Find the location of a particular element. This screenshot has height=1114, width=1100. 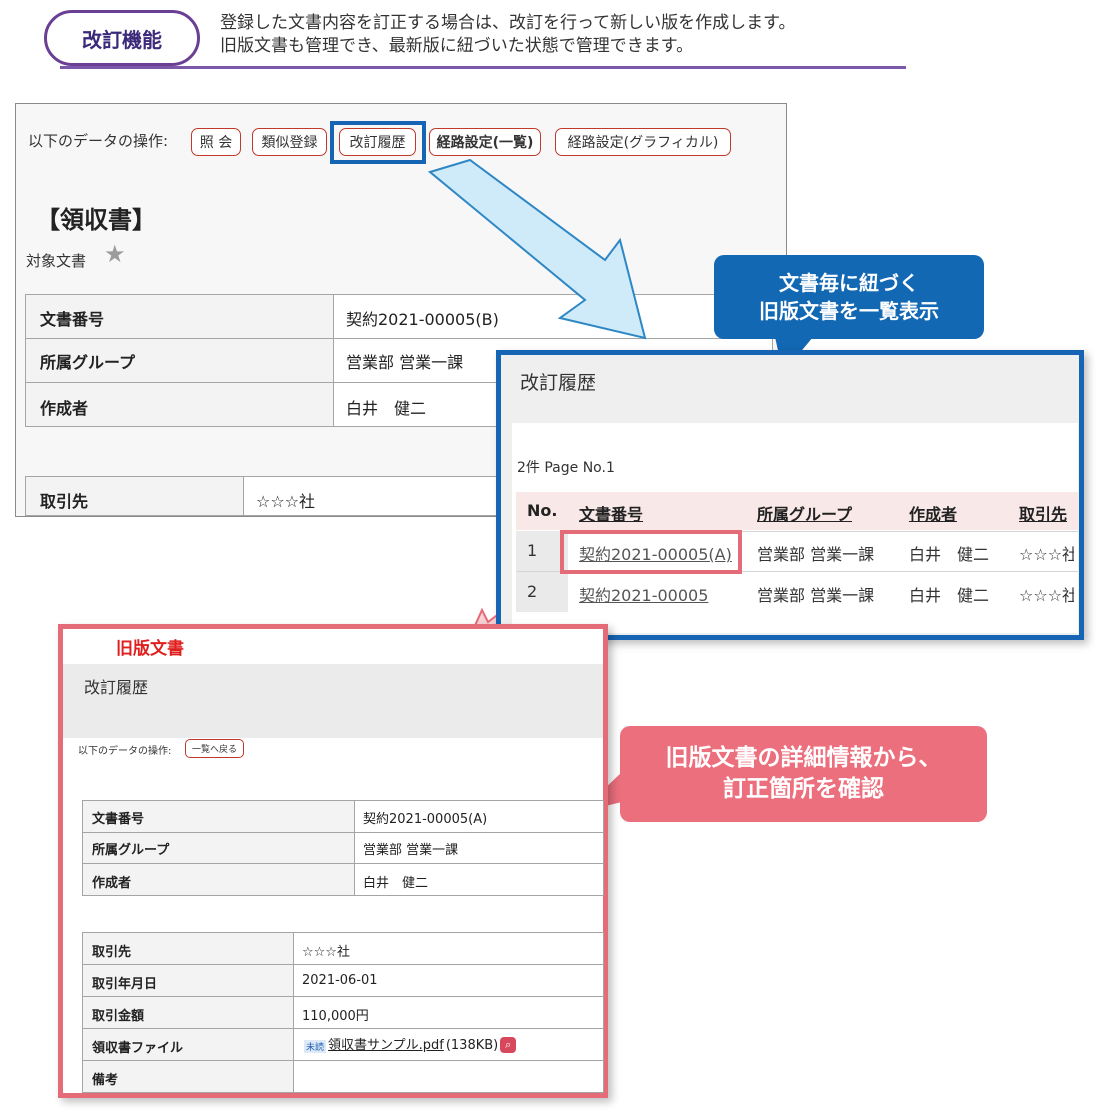

zoom-icon: ⌕ is located at coordinates (508, 1045).